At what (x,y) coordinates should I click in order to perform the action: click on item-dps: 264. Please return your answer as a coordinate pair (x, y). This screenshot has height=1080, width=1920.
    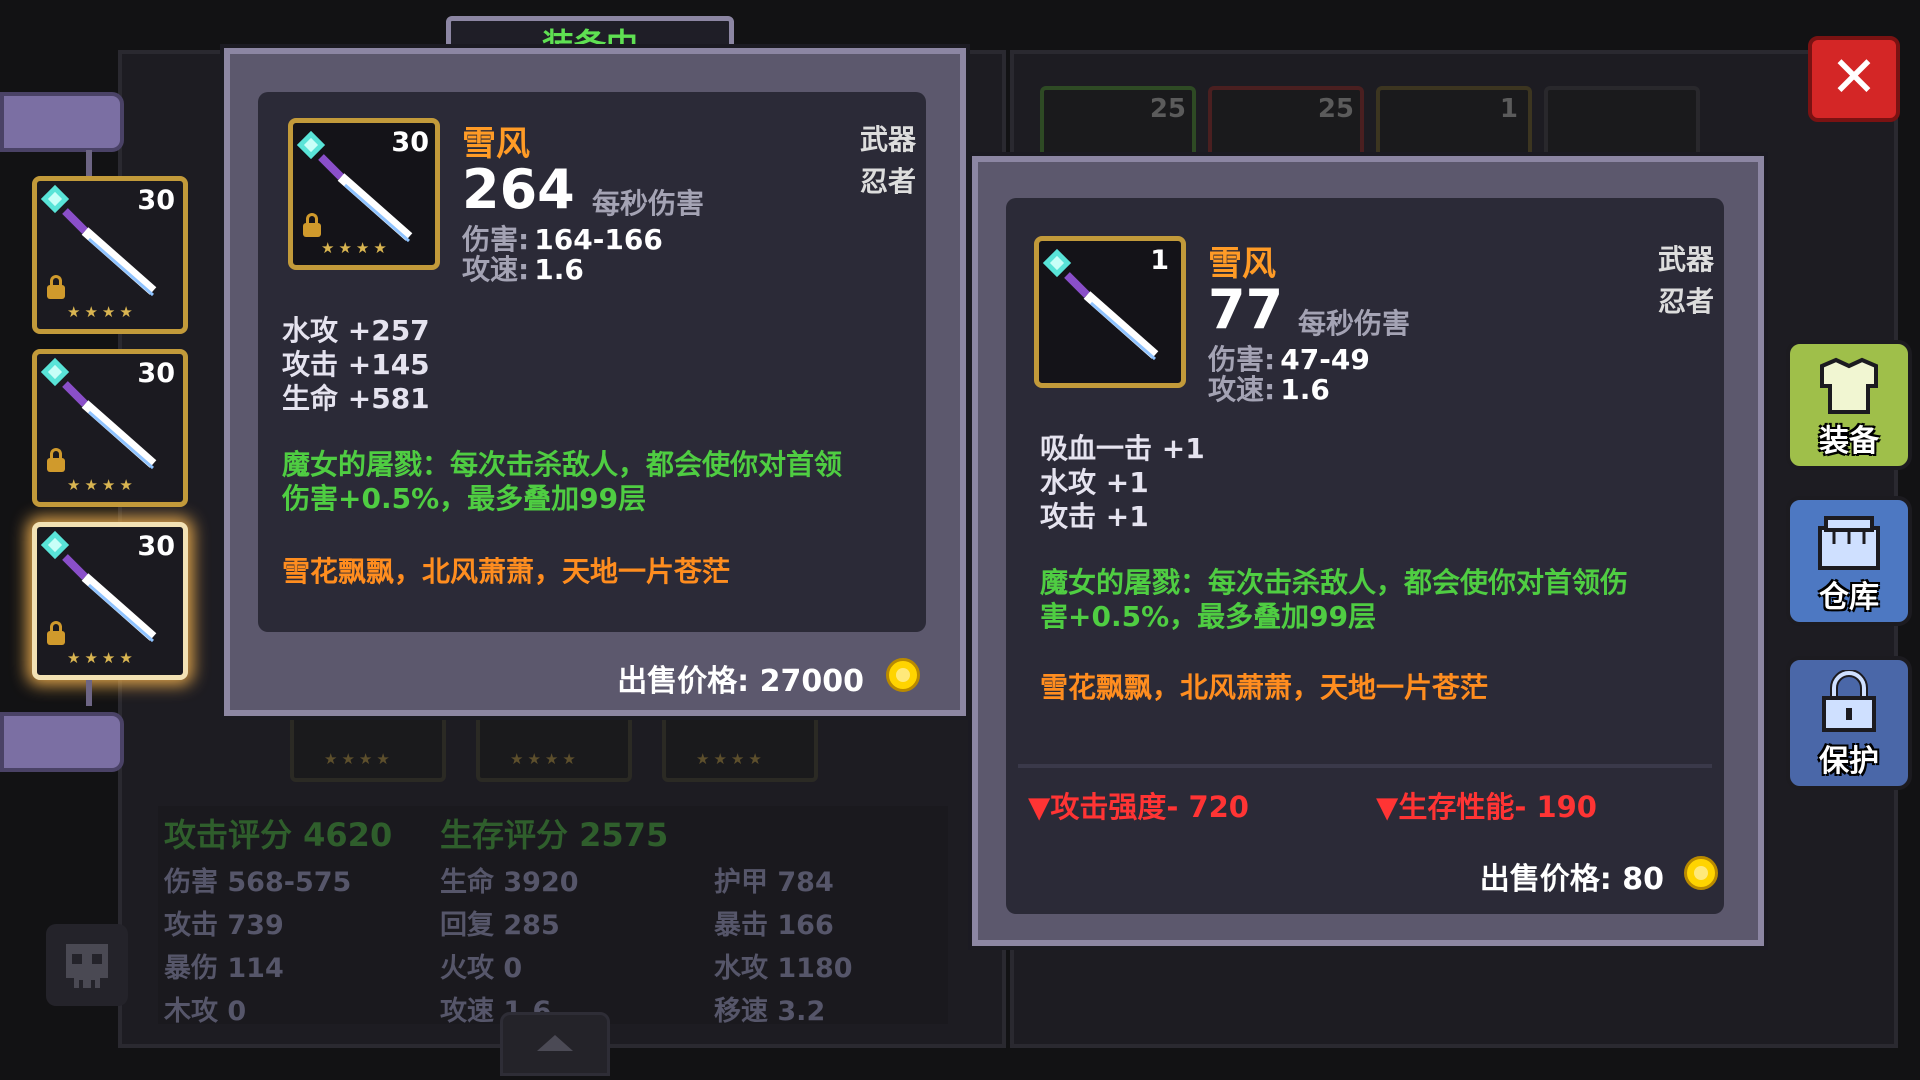
    Looking at the image, I should click on (518, 189).